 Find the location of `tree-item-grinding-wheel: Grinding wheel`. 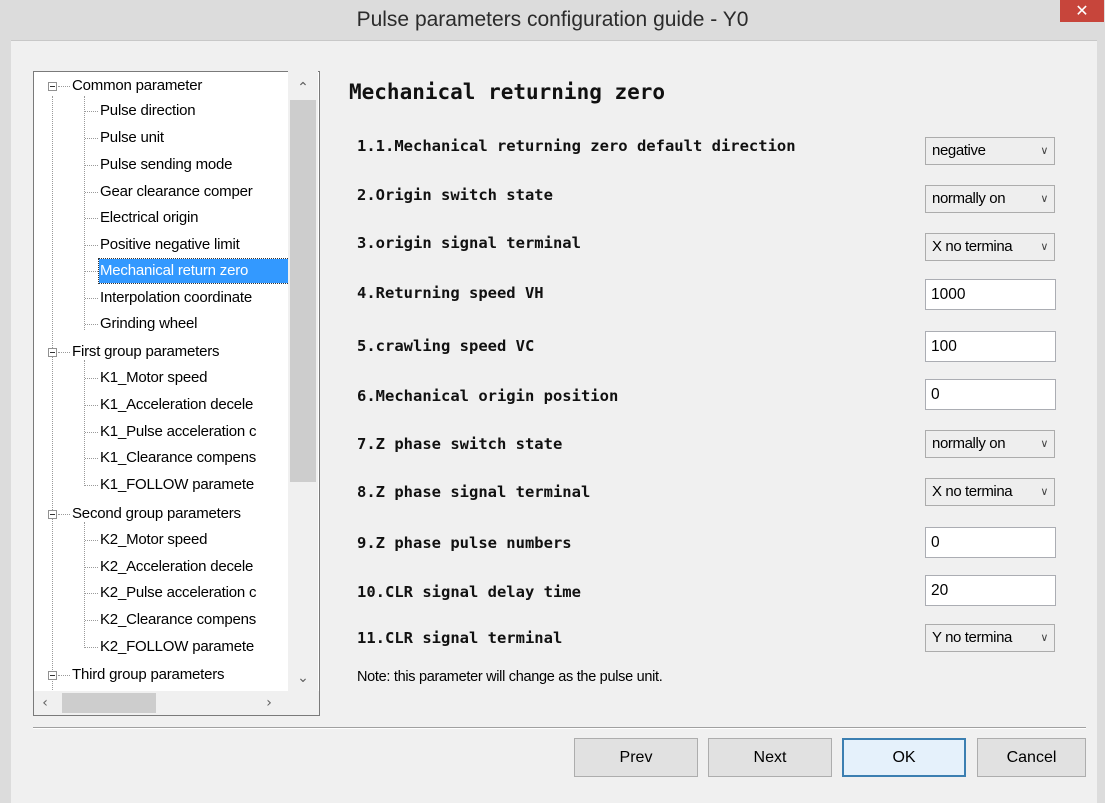

tree-item-grinding-wheel: Grinding wheel is located at coordinates (204, 324).